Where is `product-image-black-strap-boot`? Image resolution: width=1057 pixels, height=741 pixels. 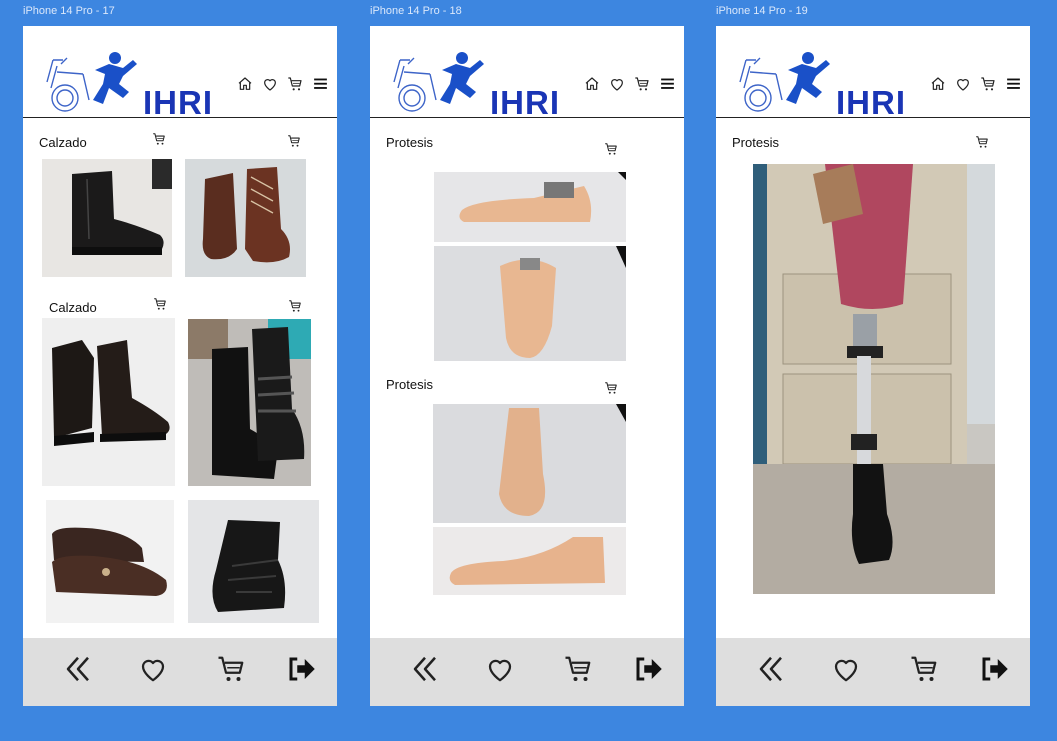 product-image-black-strap-boot is located at coordinates (249, 402).